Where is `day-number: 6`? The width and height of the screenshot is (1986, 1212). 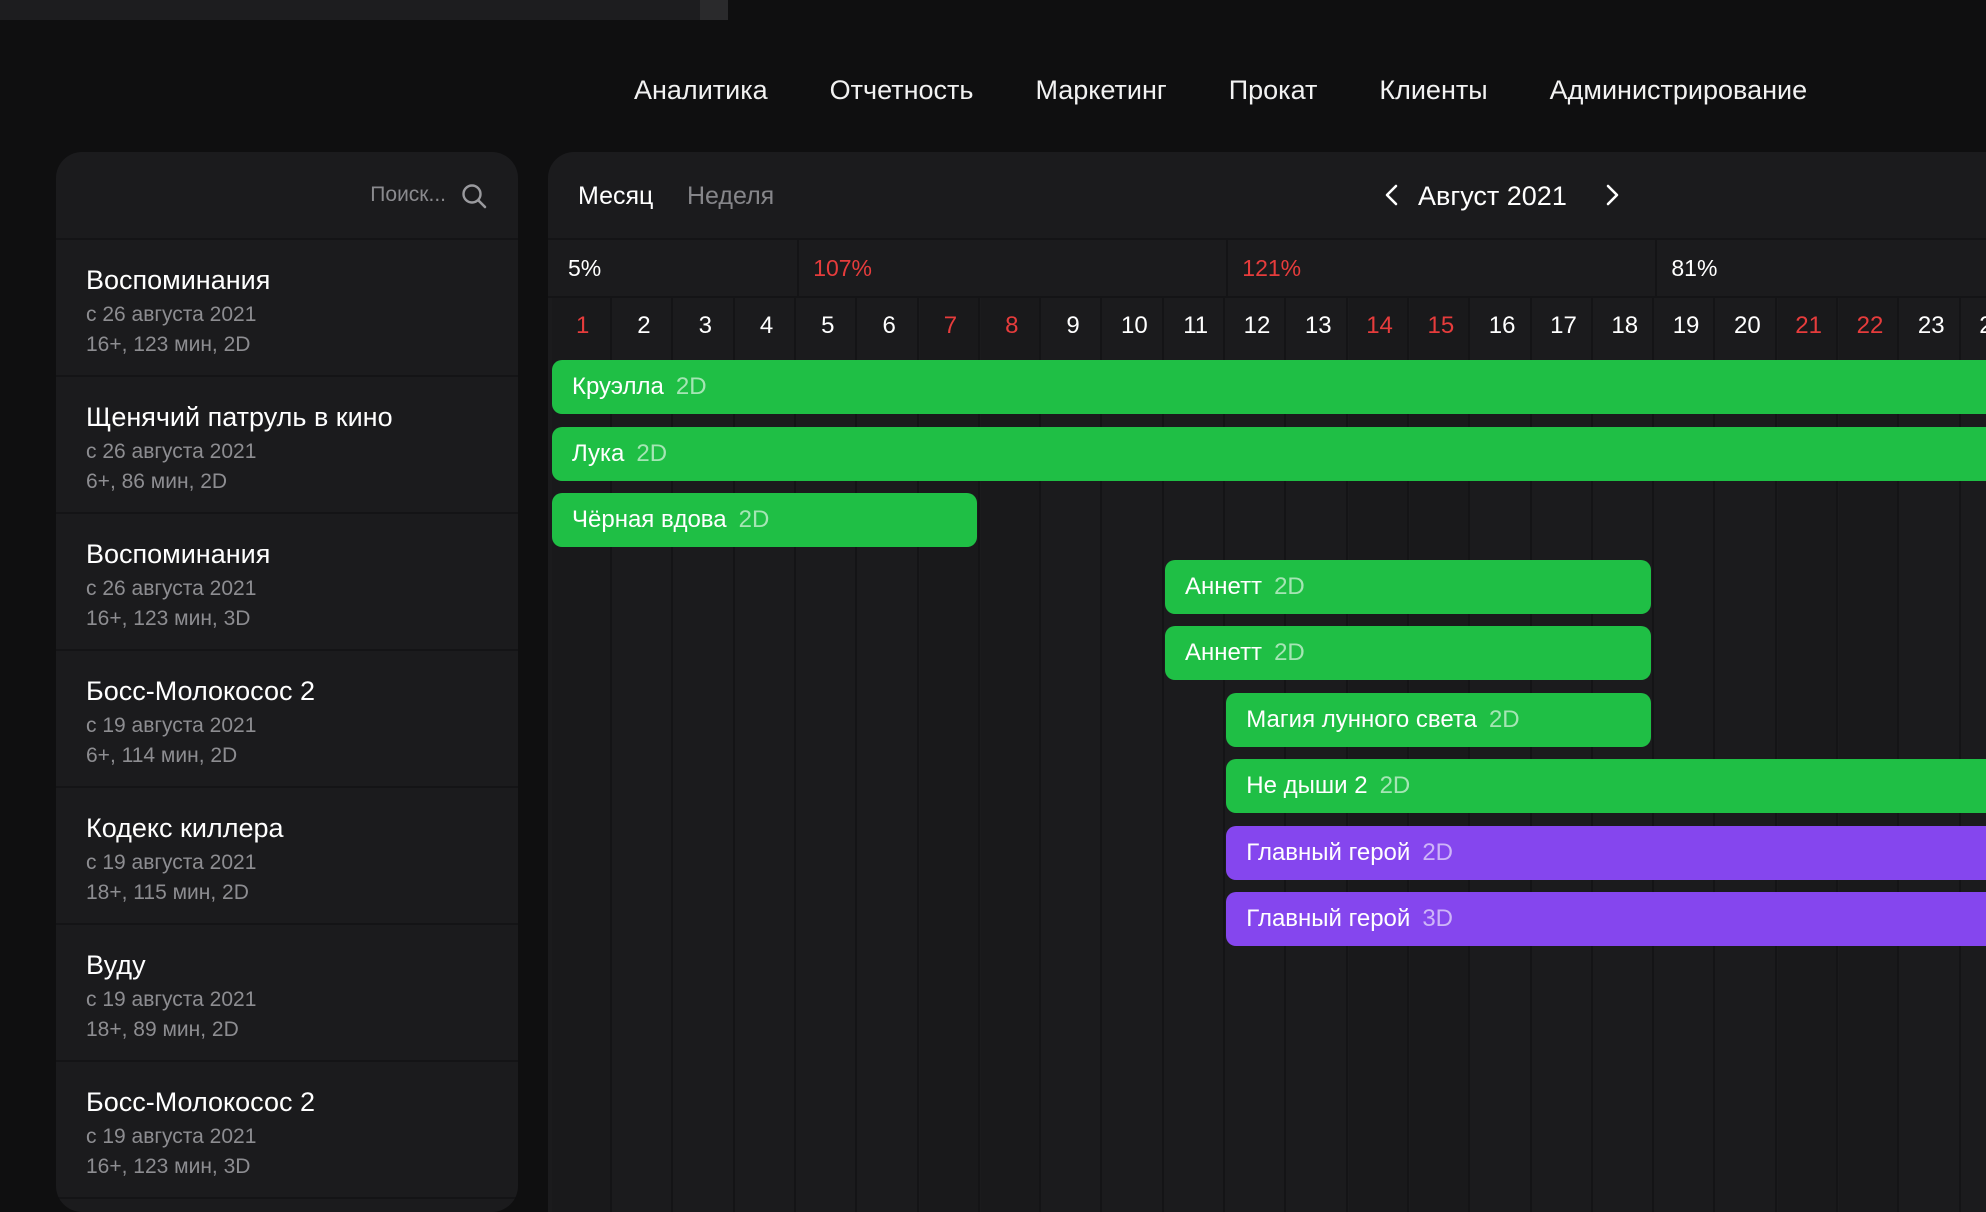
day-number: 6 is located at coordinates (889, 326).